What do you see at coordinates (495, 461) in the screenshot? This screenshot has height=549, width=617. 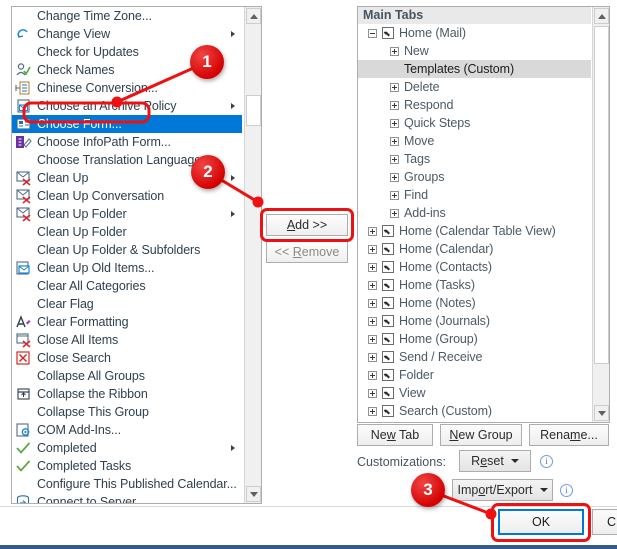 I see `reset-dropdown: Reset` at bounding box center [495, 461].